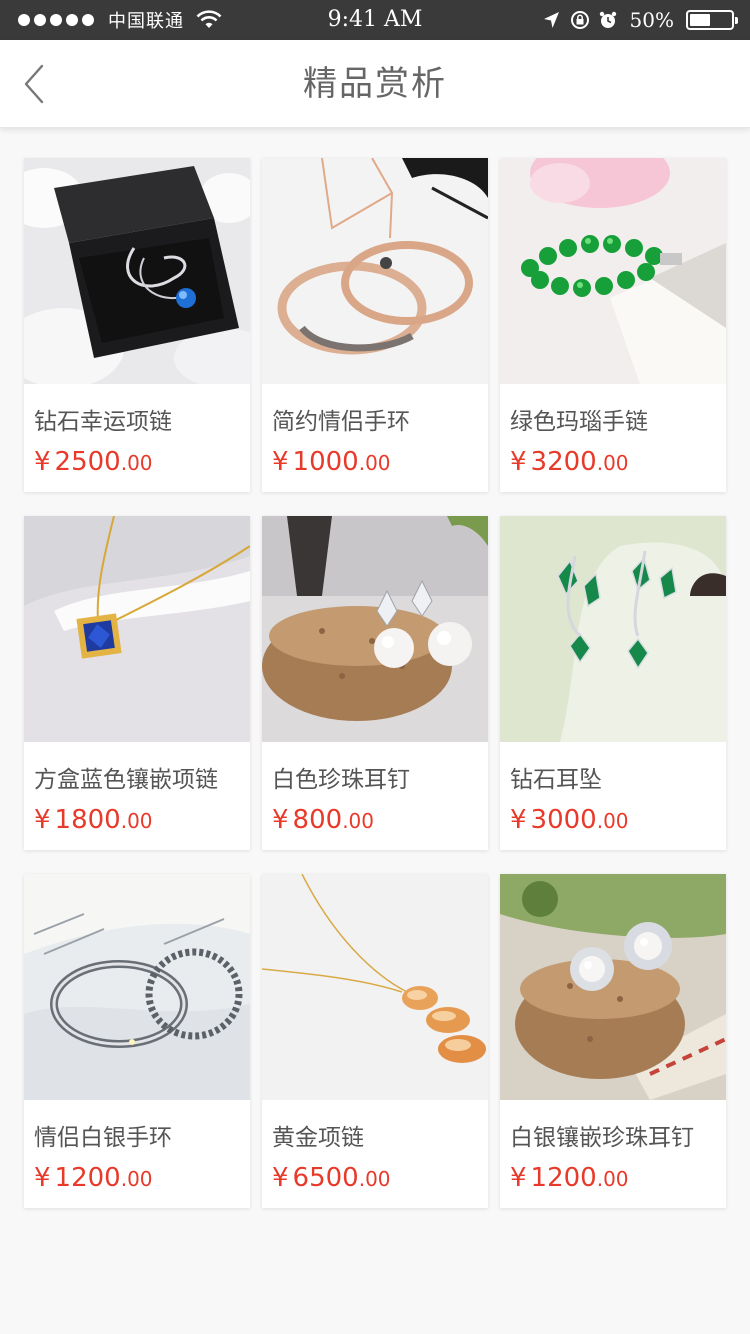 Image resolution: width=750 pixels, height=1334 pixels. What do you see at coordinates (651, 20) in the screenshot?
I see `battery-percent: 50%` at bounding box center [651, 20].